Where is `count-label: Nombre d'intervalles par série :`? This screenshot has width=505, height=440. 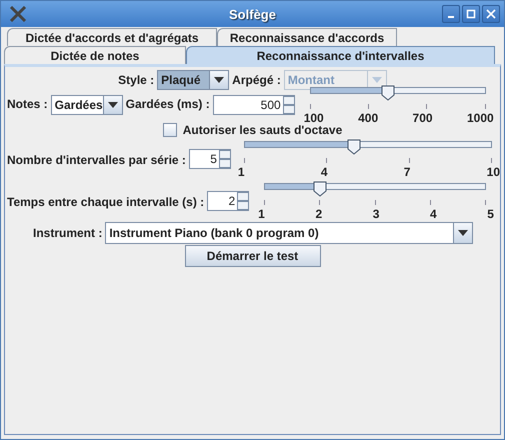
count-label: Nombre d'intervalles par série : is located at coordinates (96, 160).